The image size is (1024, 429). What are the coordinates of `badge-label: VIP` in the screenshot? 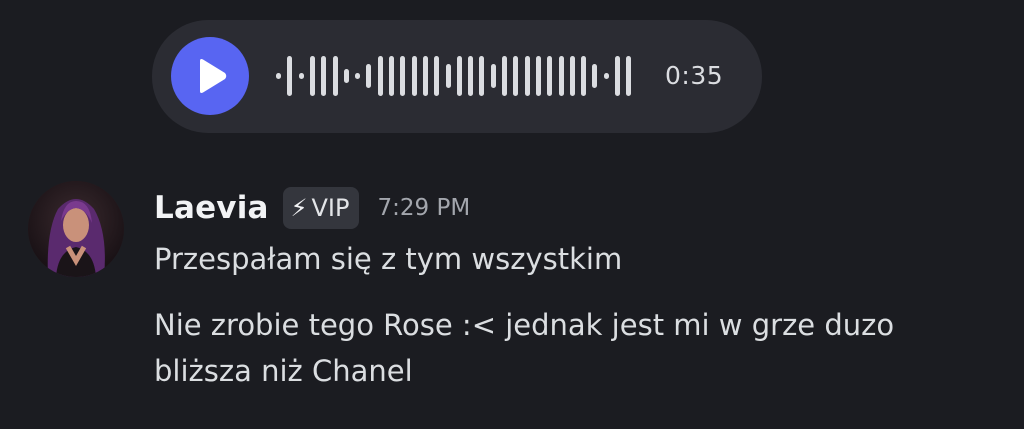 It's located at (330, 208).